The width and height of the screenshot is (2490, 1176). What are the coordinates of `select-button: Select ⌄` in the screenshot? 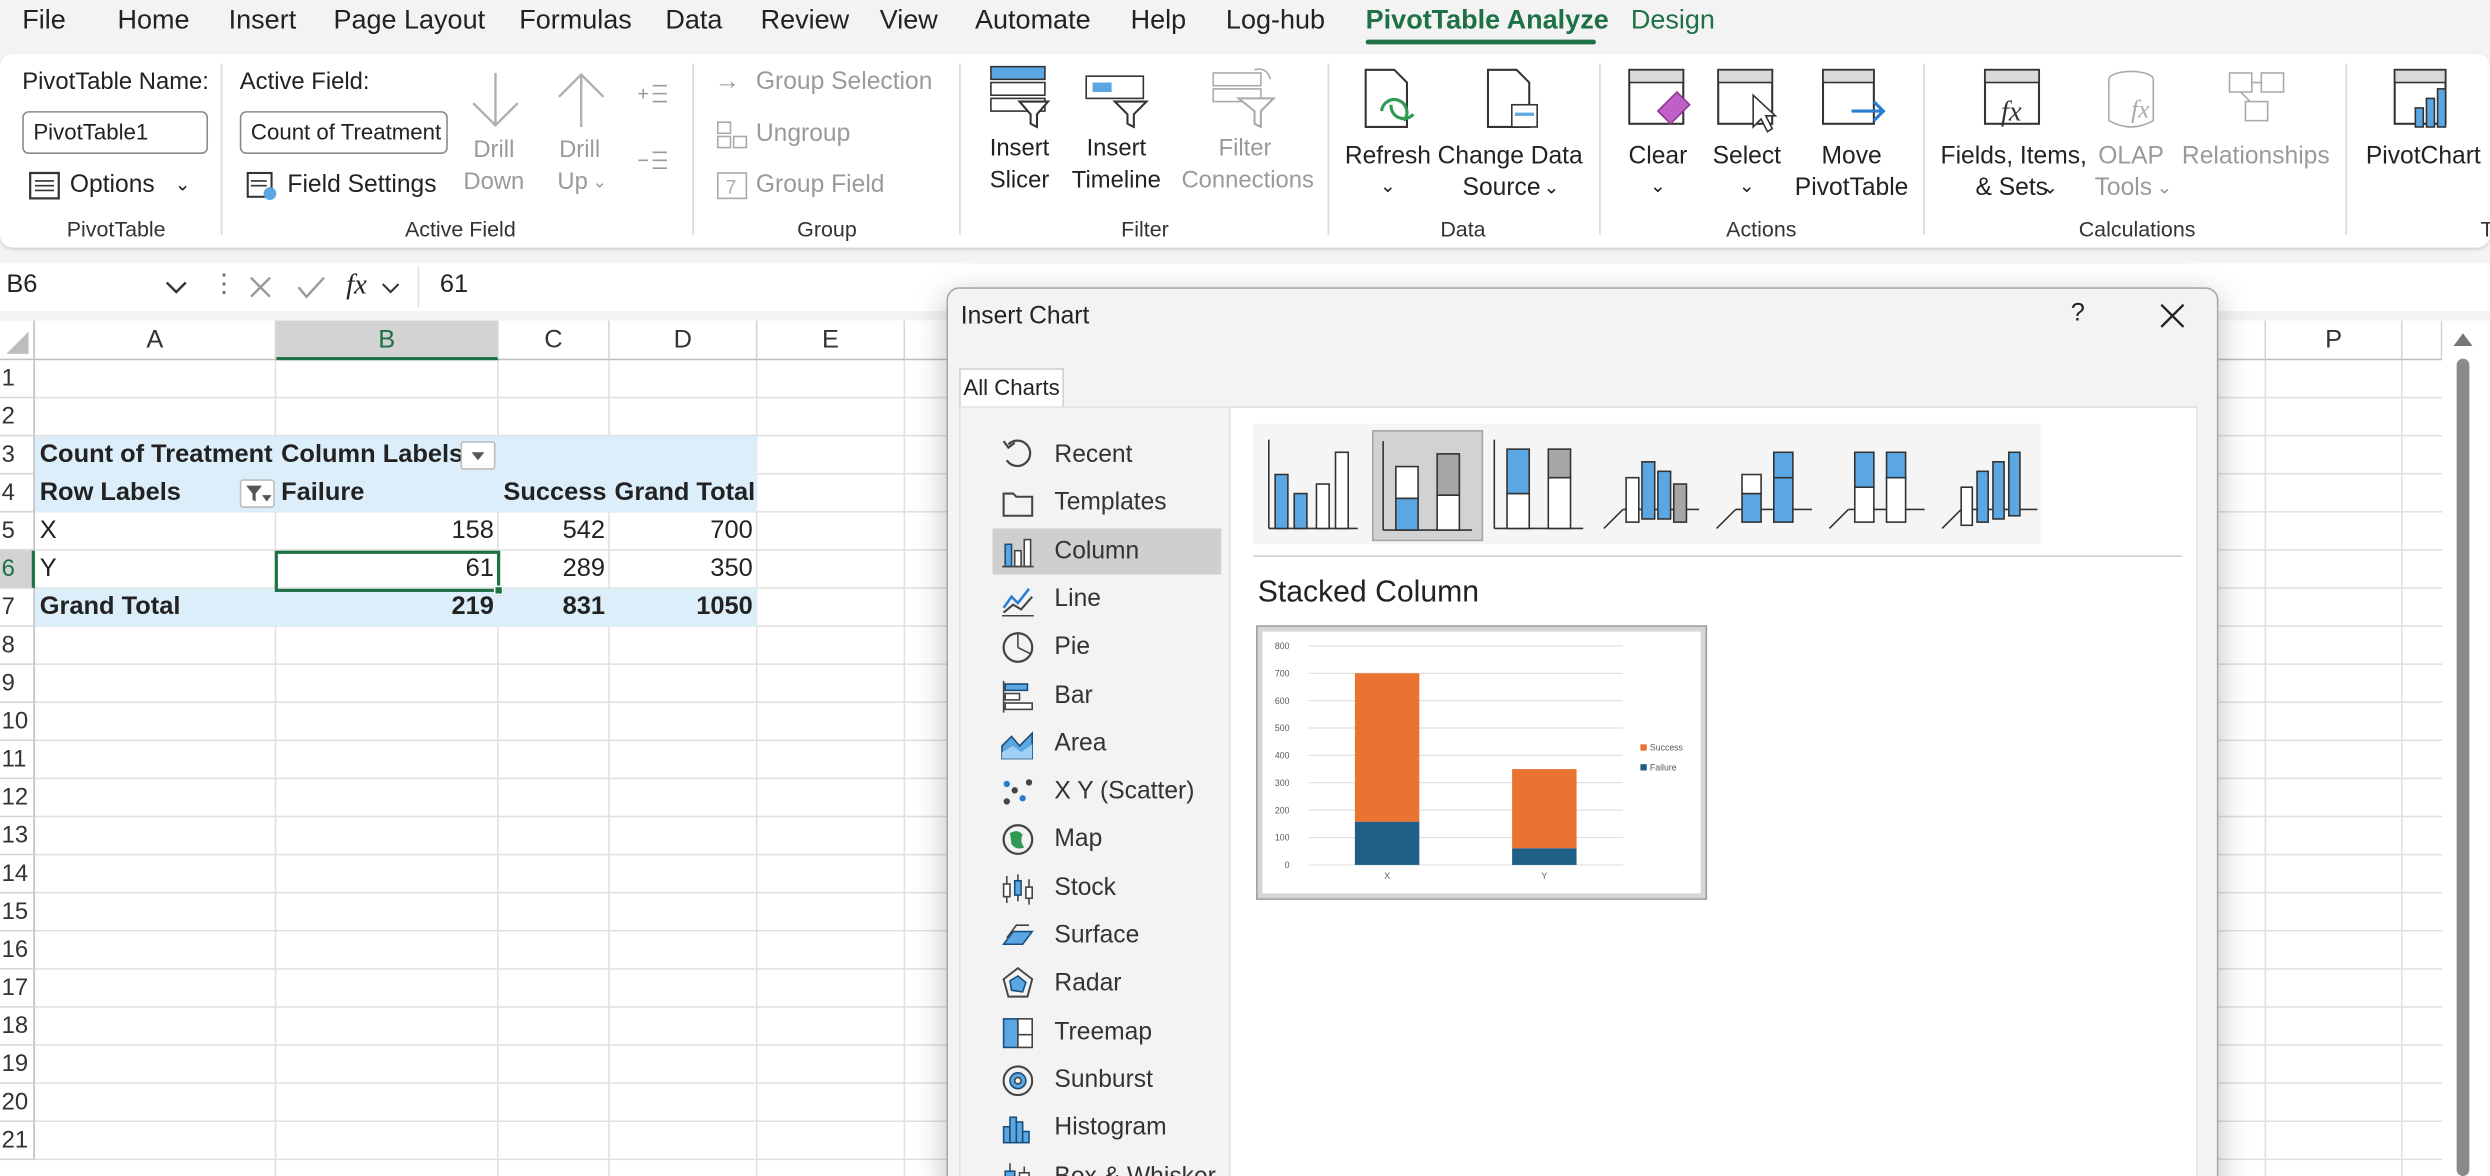 It's located at (1747, 133).